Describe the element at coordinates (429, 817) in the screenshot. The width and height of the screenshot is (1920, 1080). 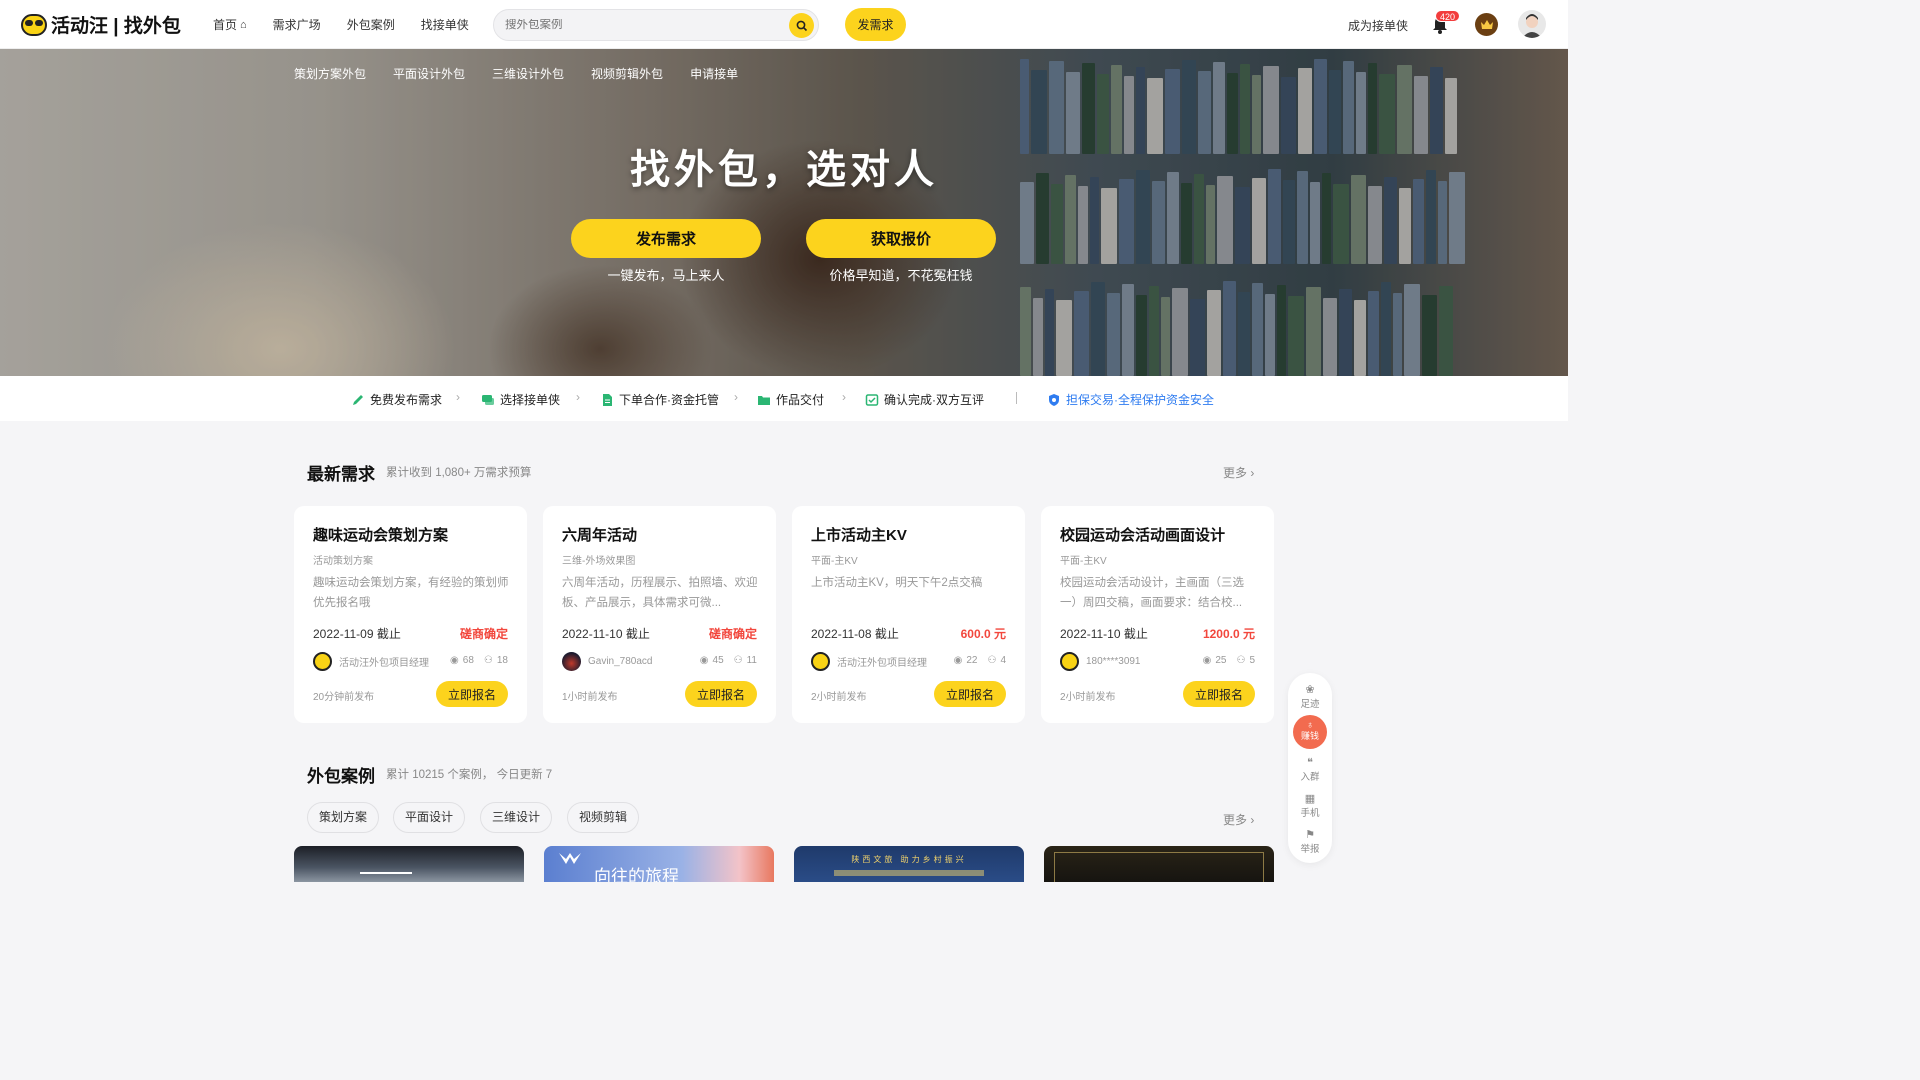
I see `filter-graphic: 平面设计` at that location.